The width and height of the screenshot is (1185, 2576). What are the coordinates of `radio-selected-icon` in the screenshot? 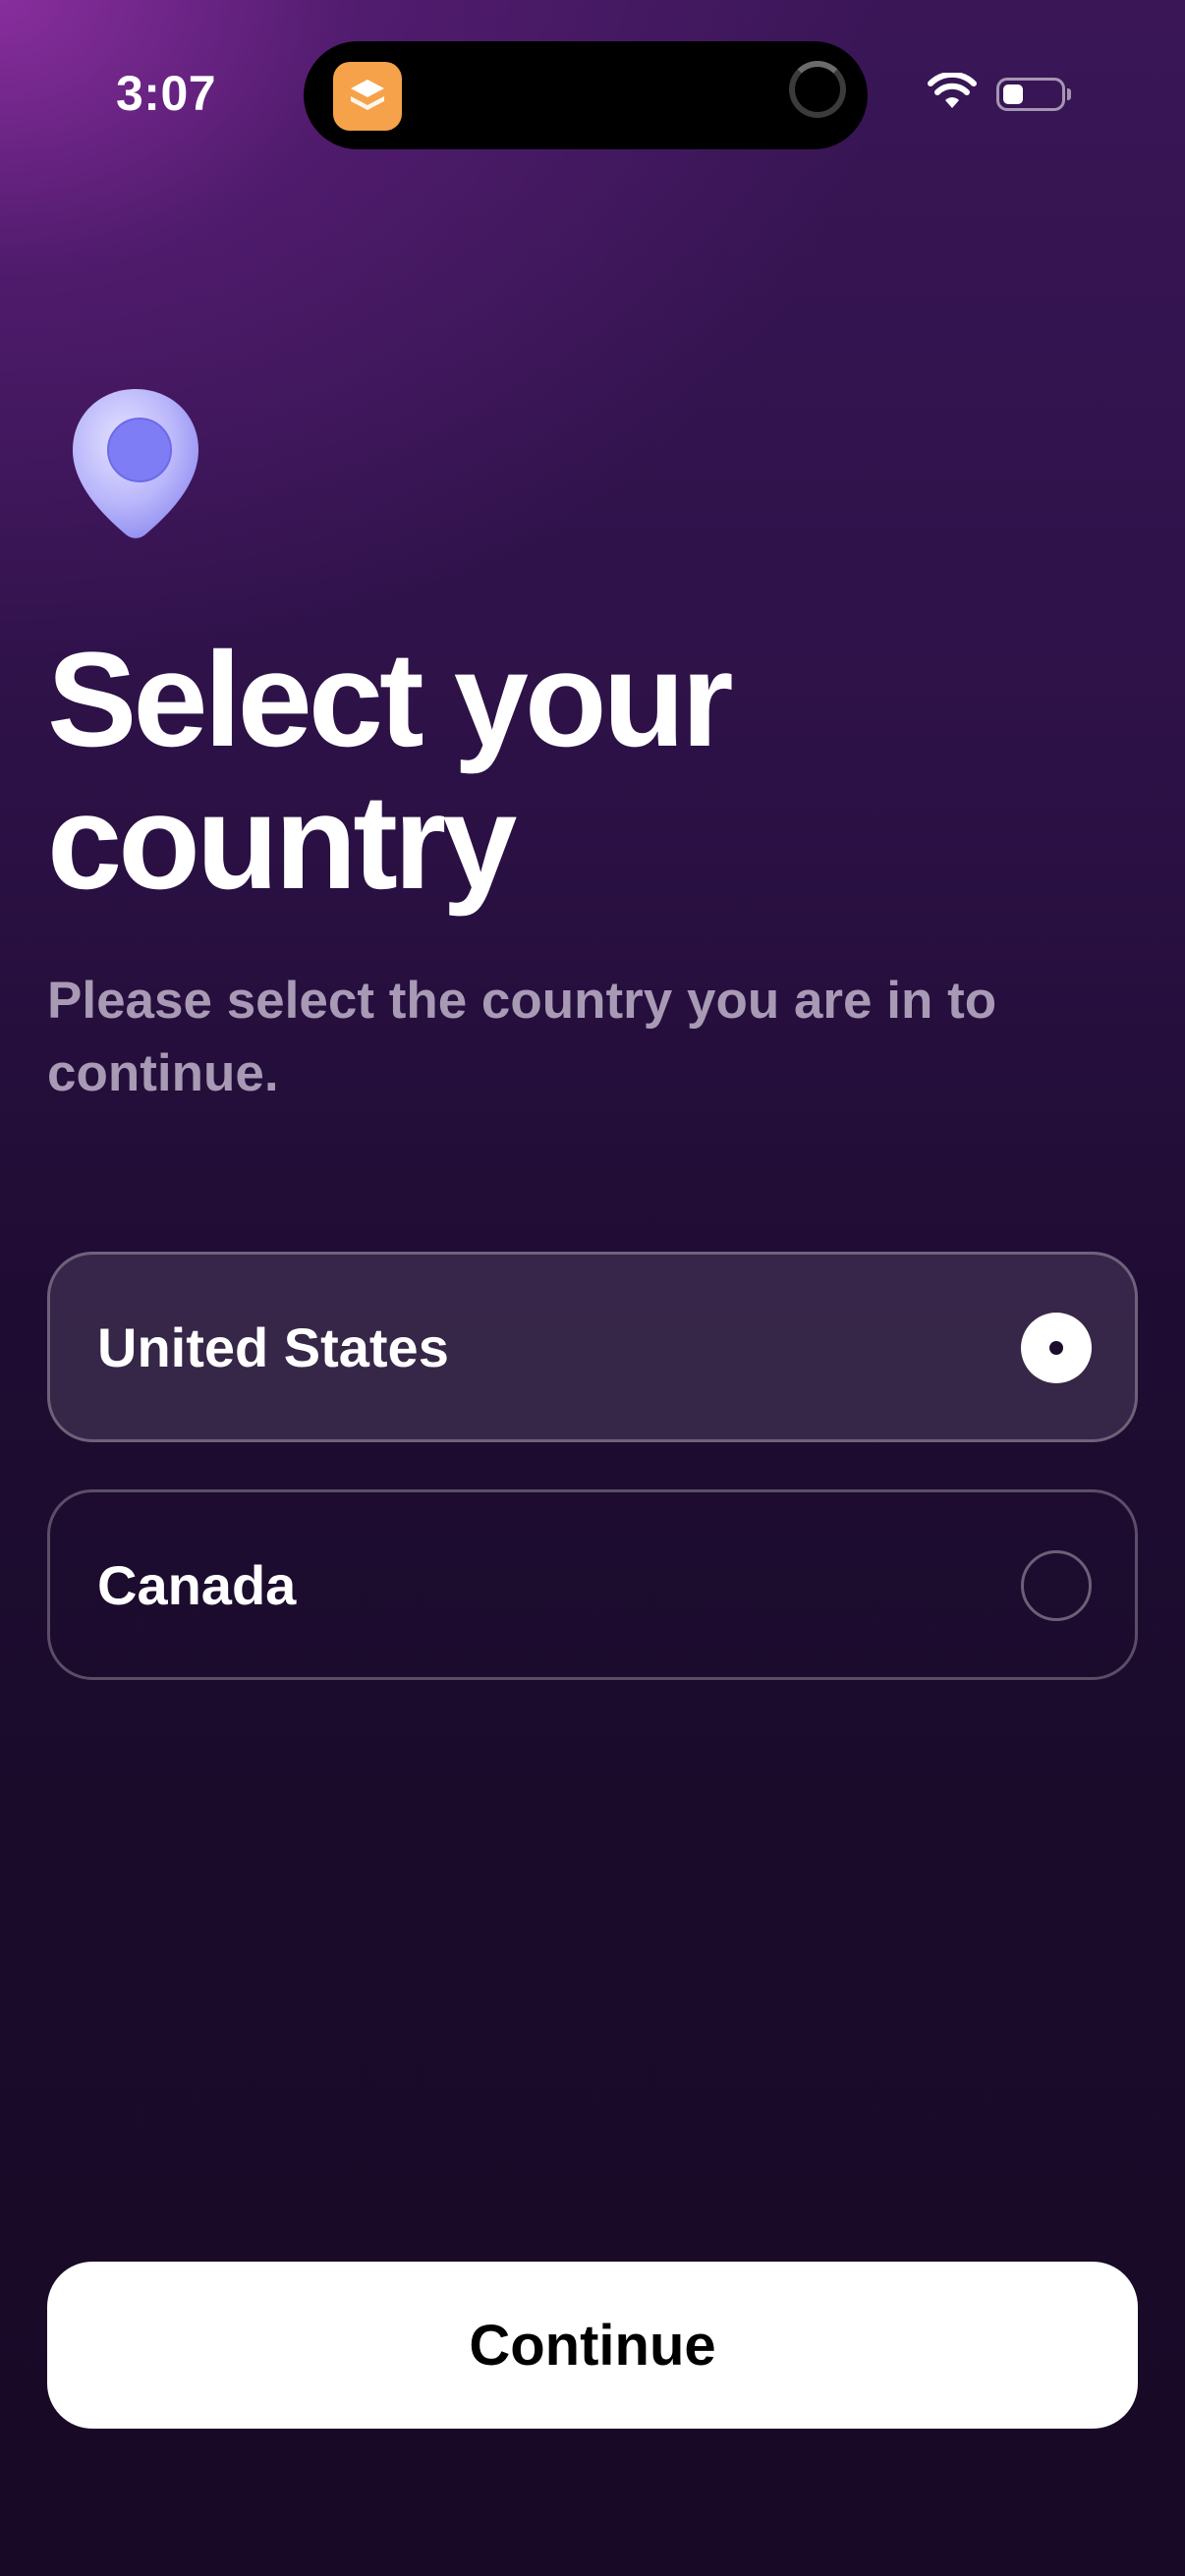 It's located at (1057, 1348).